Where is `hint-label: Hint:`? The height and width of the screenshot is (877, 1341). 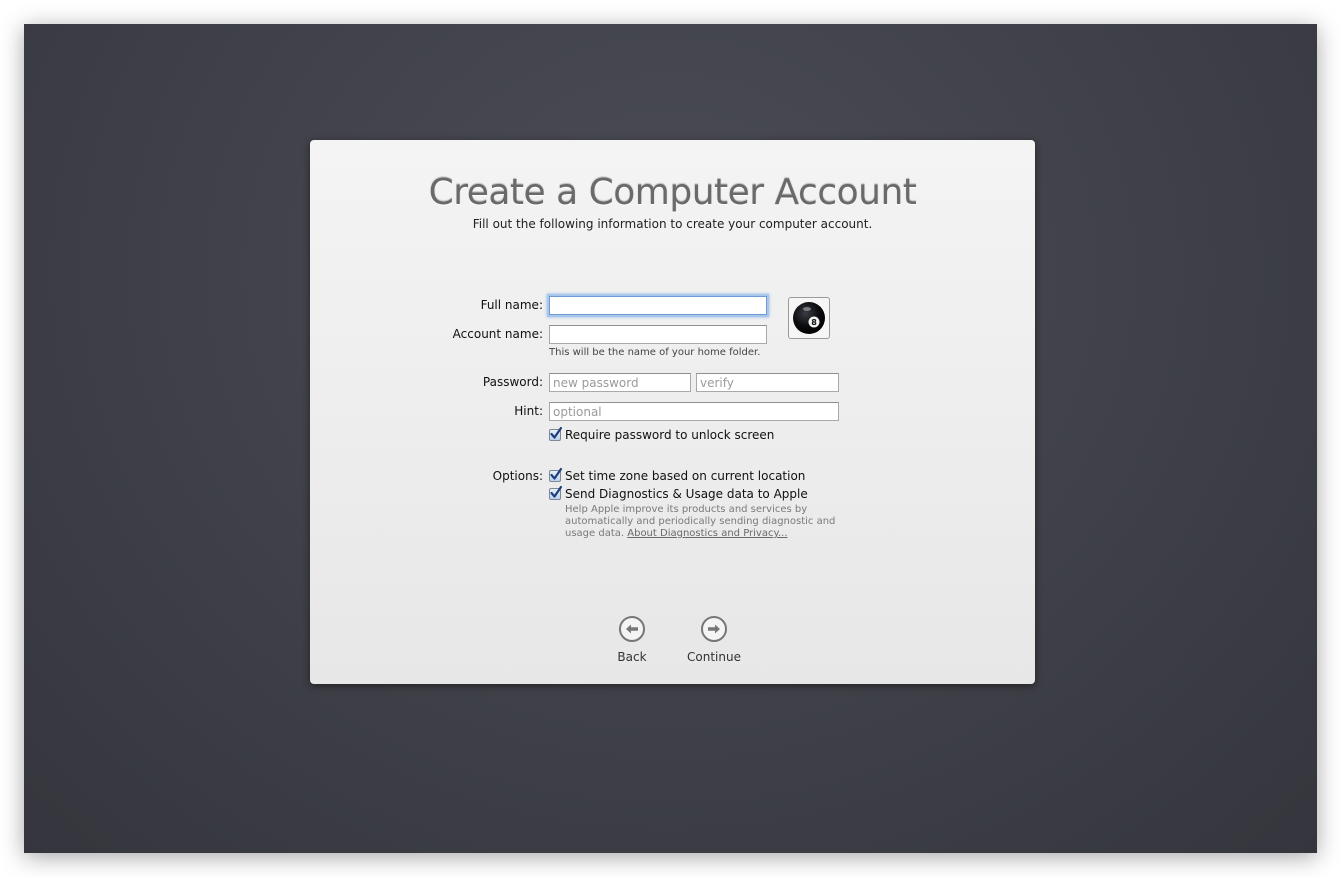
hint-label: Hint: is located at coordinates (528, 411).